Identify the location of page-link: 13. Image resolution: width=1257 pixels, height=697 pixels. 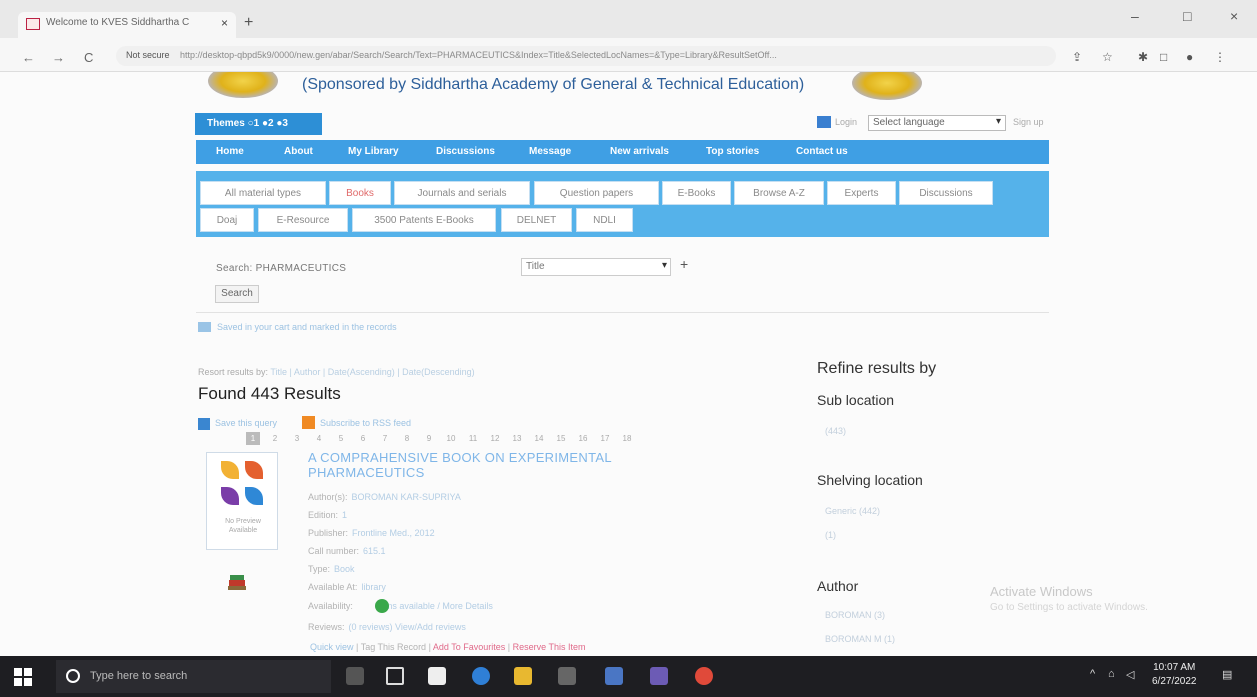
(517, 438).